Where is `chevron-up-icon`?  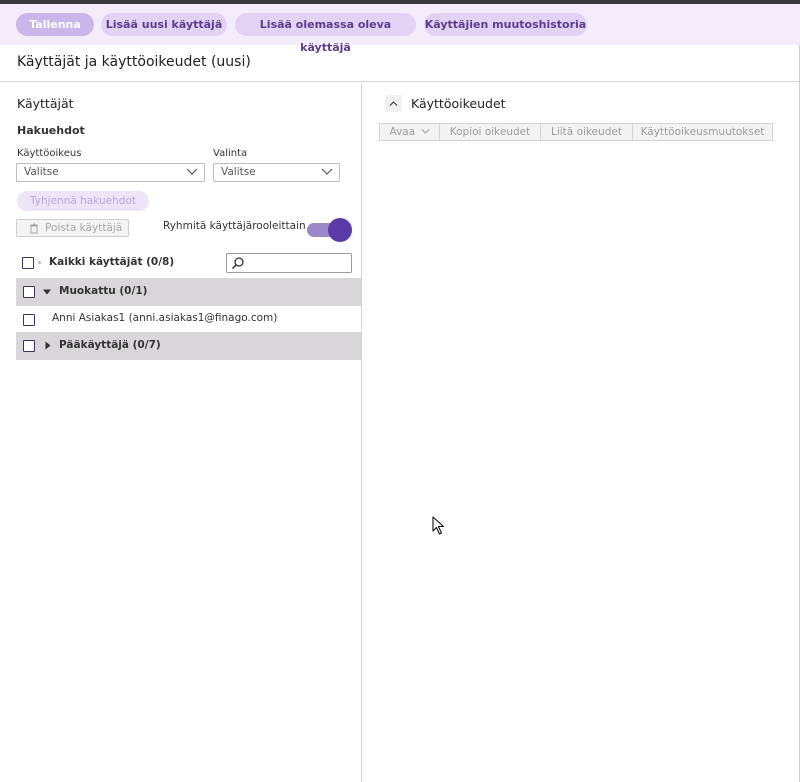 chevron-up-icon is located at coordinates (393, 103).